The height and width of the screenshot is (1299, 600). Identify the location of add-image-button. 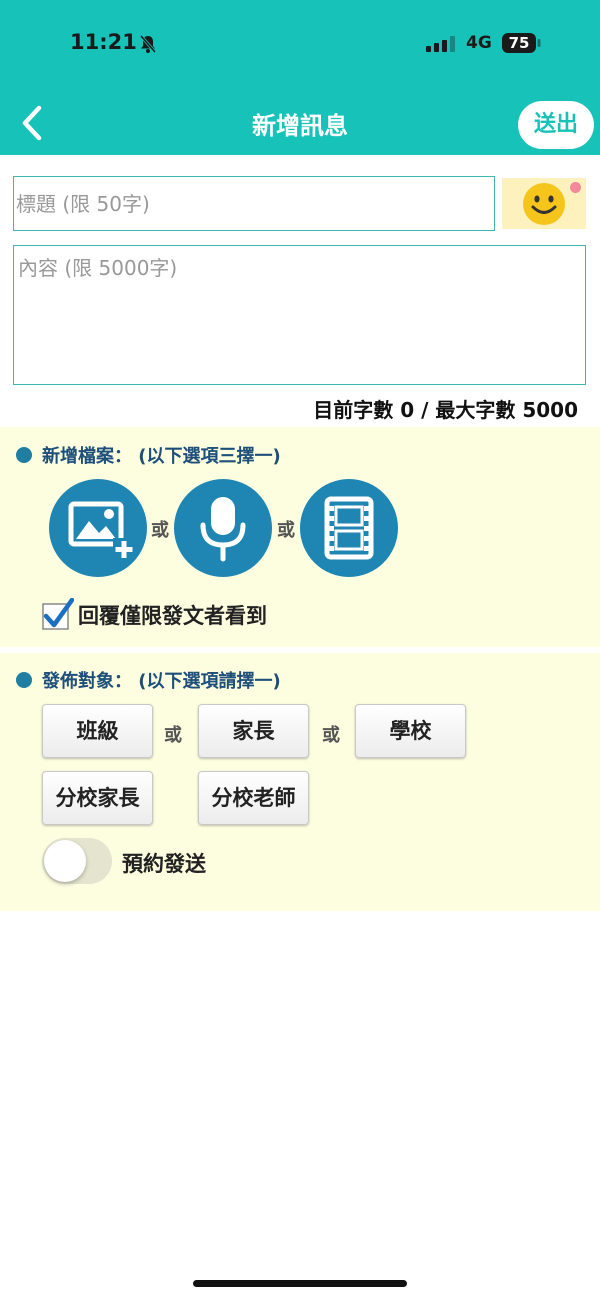
(98, 528).